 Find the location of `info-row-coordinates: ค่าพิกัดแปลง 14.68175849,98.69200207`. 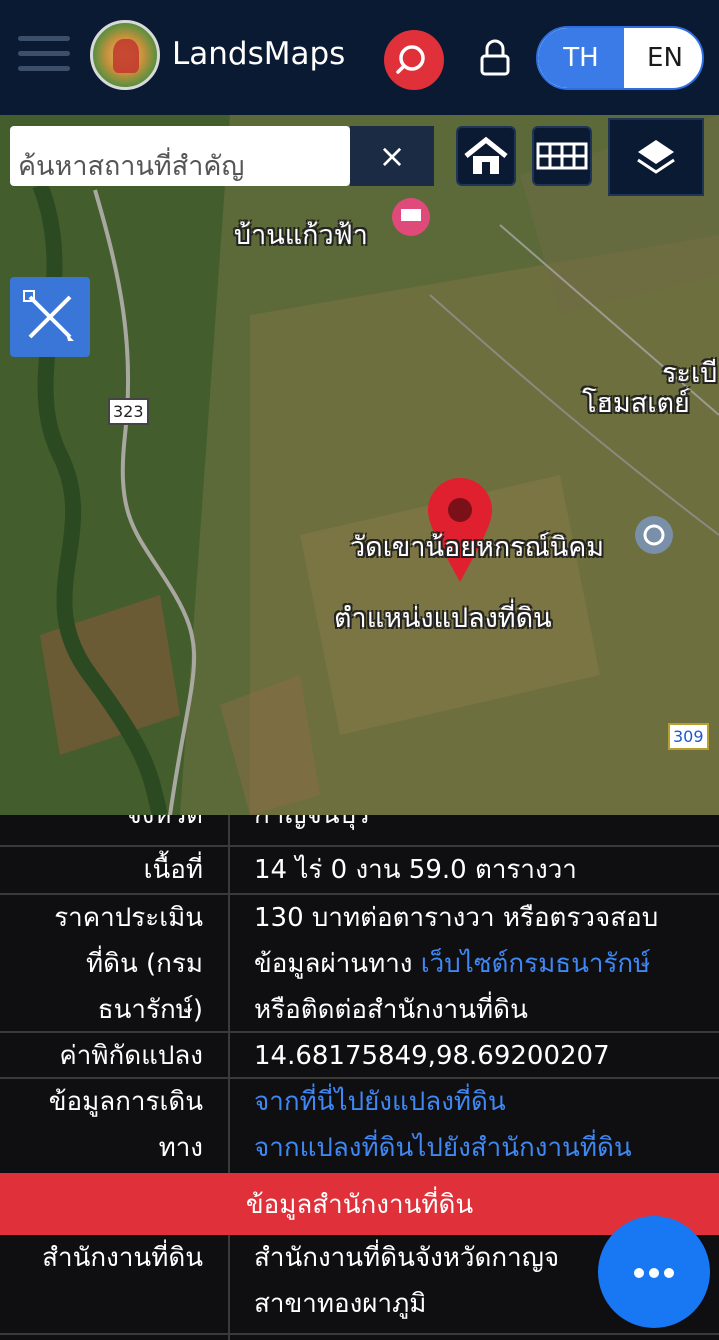

info-row-coordinates: ค่าพิกัดแปลง 14.68175849,98.69200207 is located at coordinates (359, 1056).